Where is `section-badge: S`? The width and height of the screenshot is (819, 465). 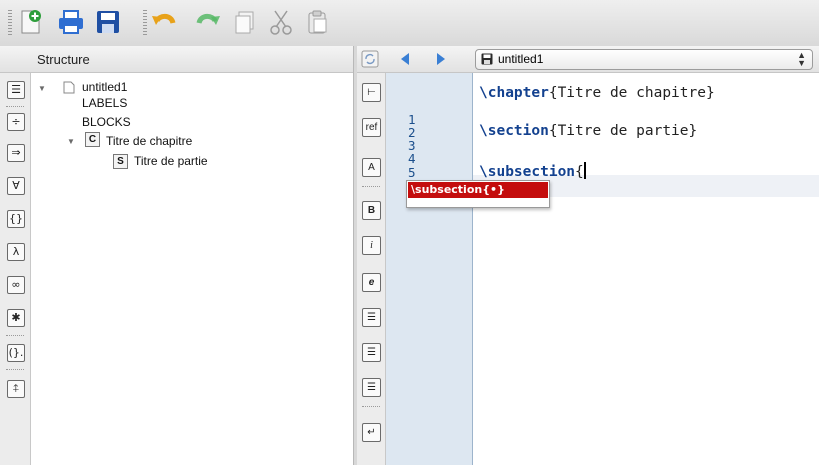
section-badge: S is located at coordinates (120, 161).